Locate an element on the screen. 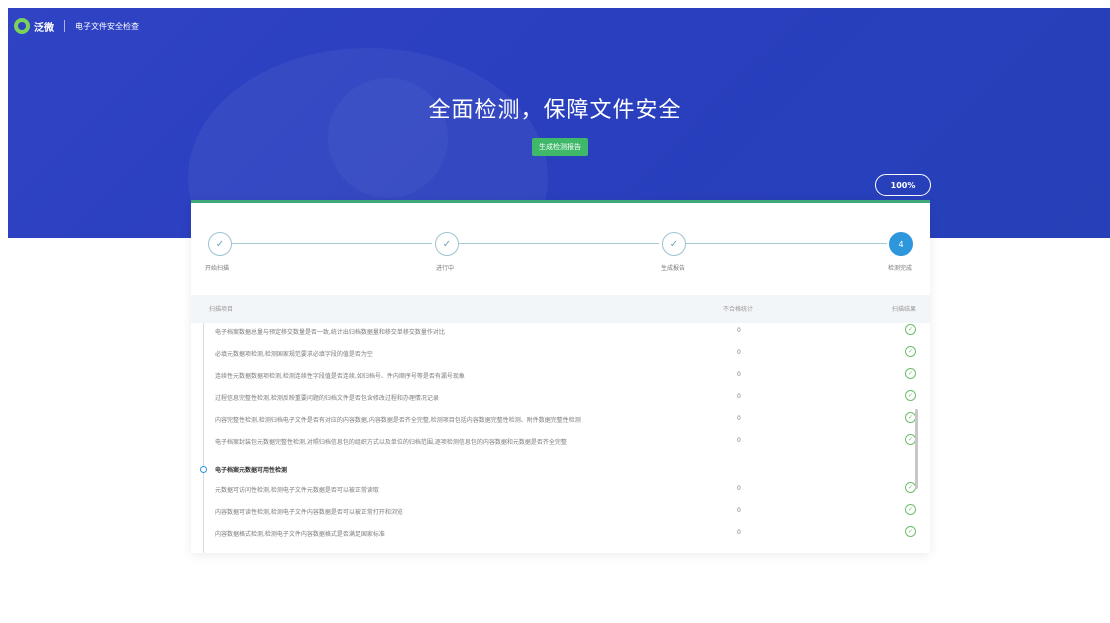 Image resolution: width=1110 pixels, height=623 pixels. gear-logo-icon is located at coordinates (22, 26).